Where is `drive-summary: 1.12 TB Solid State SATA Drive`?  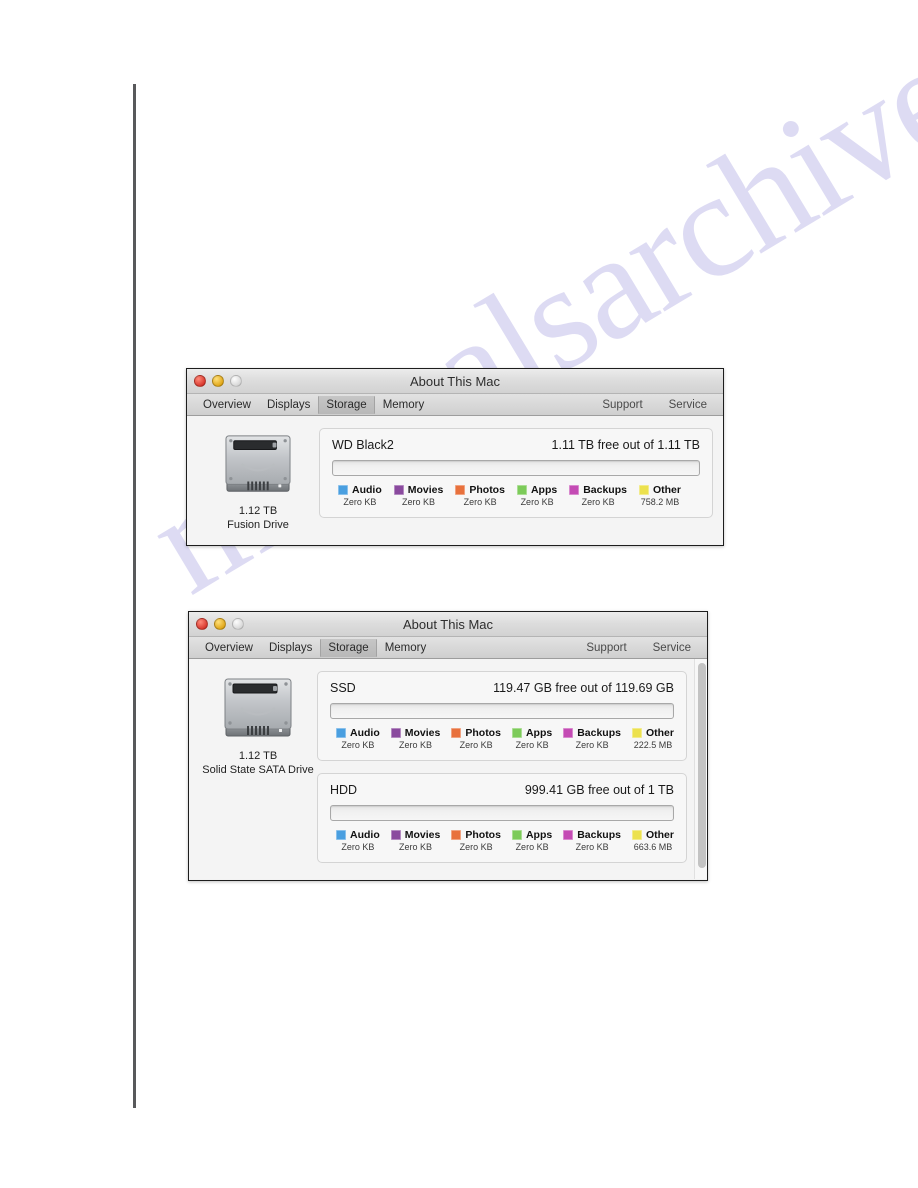 drive-summary: 1.12 TB Solid State SATA Drive is located at coordinates (258, 769).